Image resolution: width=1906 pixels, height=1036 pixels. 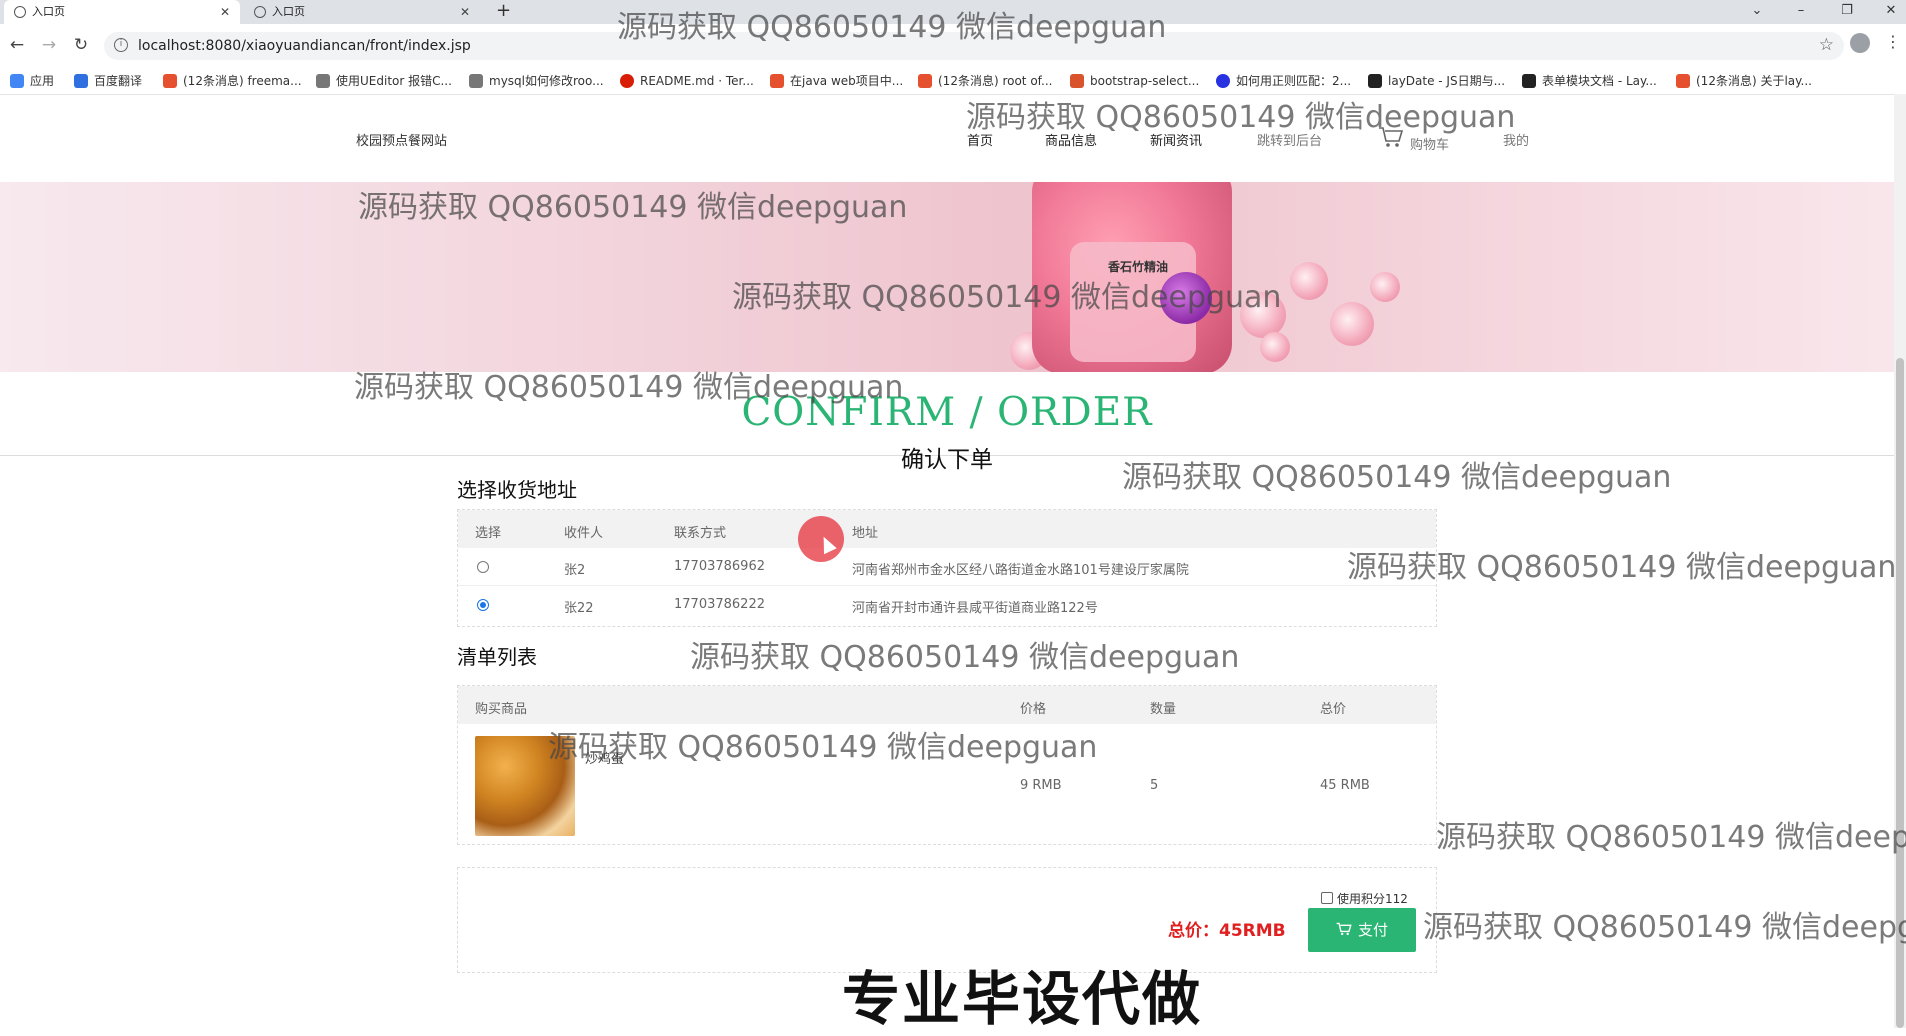 I want to click on col-price: 价格, so click(x=1033, y=709).